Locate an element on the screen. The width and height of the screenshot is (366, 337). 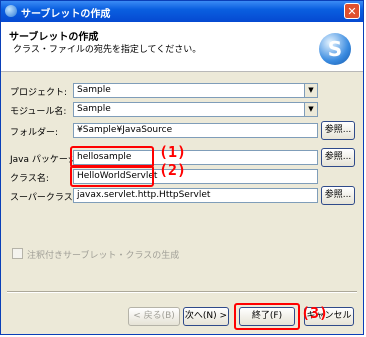
annotation-1: (1) is located at coordinates (173, 152).